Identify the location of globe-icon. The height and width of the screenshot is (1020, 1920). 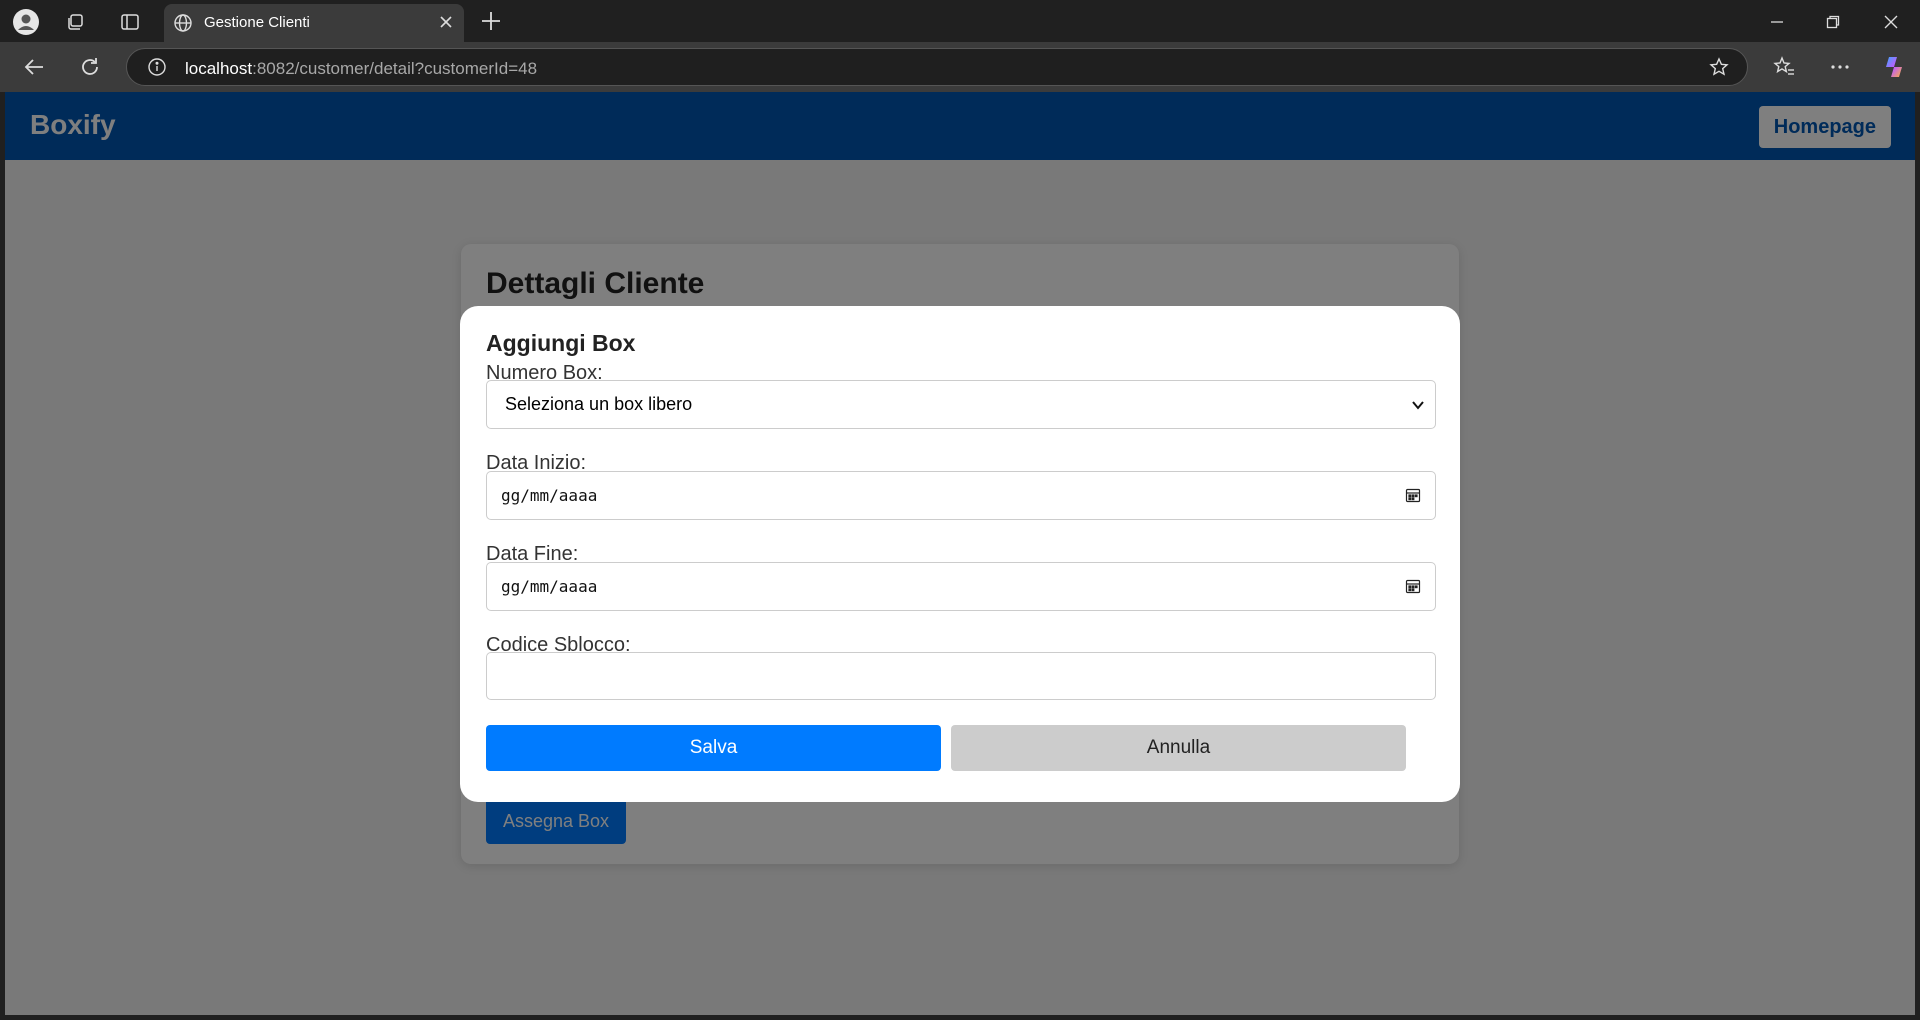
(183, 25).